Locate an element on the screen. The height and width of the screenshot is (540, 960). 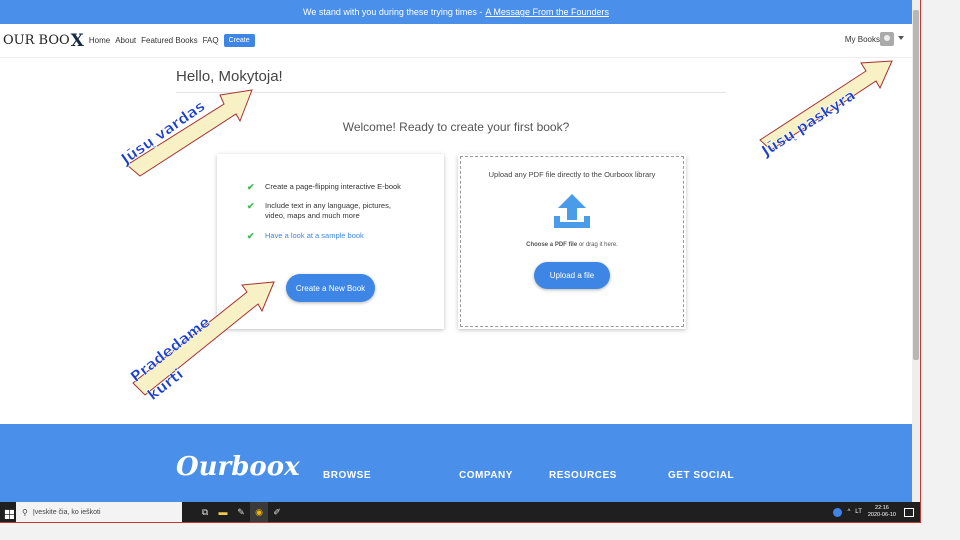
tray-expand-icon: ^ is located at coordinates (848, 512).